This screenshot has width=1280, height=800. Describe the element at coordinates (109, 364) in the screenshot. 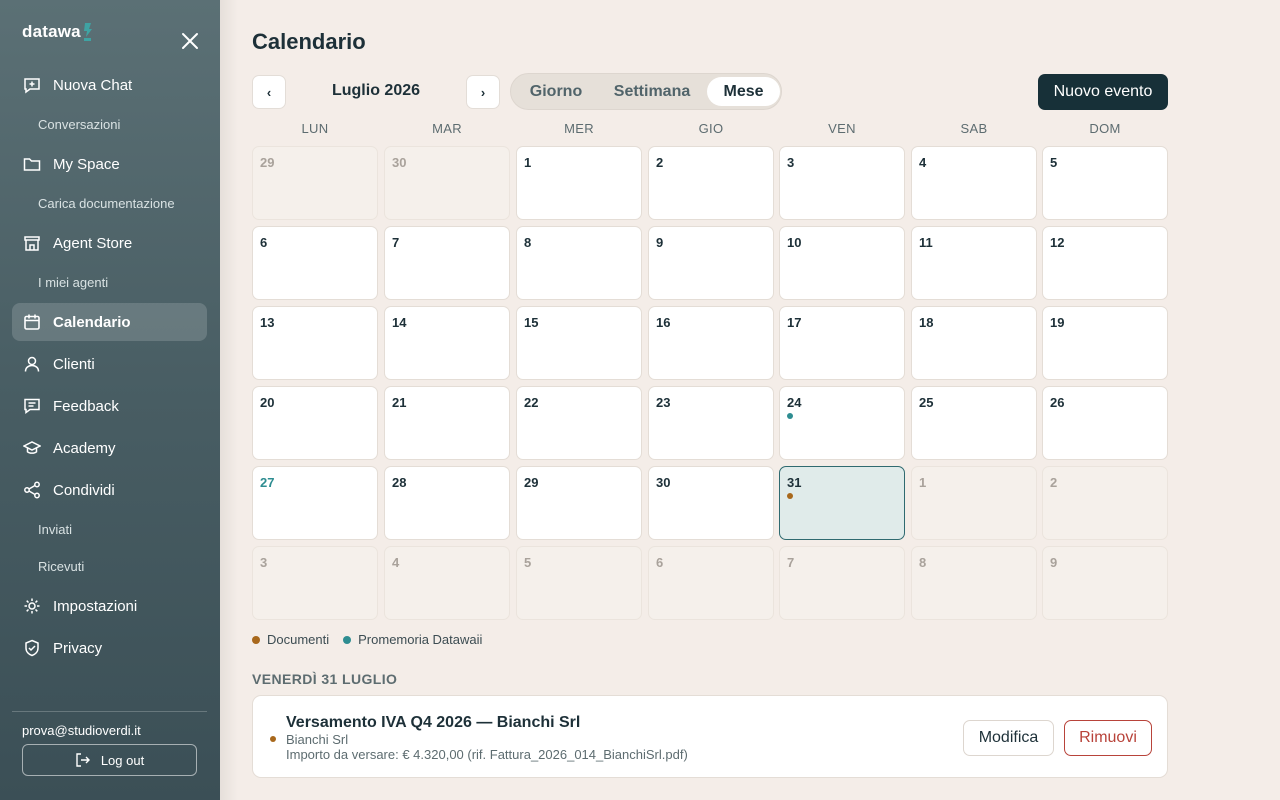

I see `nav-clienti: Clienti` at that location.